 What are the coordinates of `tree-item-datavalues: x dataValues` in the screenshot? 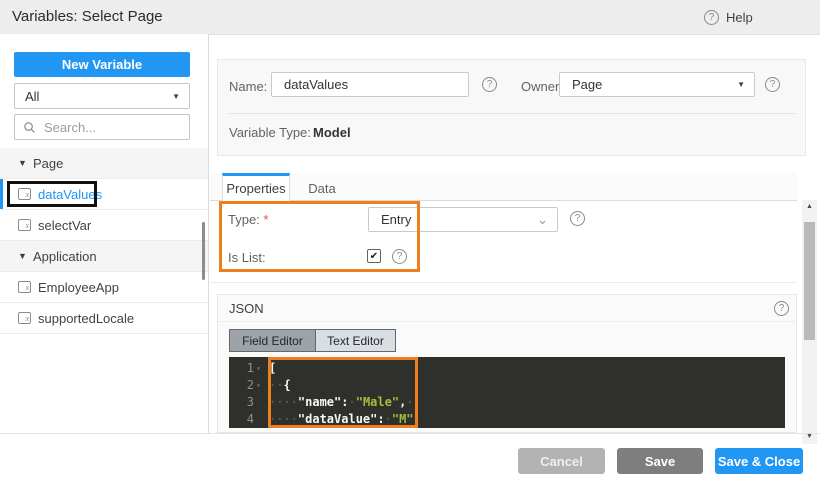 It's located at (104, 194).